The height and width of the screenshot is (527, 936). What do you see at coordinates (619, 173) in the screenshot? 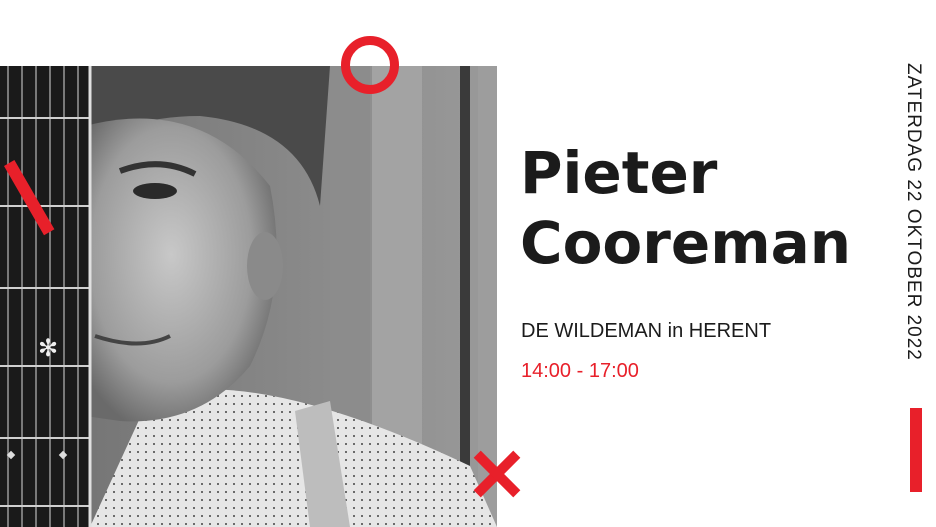
I see `title-line-1: Pieter` at bounding box center [619, 173].